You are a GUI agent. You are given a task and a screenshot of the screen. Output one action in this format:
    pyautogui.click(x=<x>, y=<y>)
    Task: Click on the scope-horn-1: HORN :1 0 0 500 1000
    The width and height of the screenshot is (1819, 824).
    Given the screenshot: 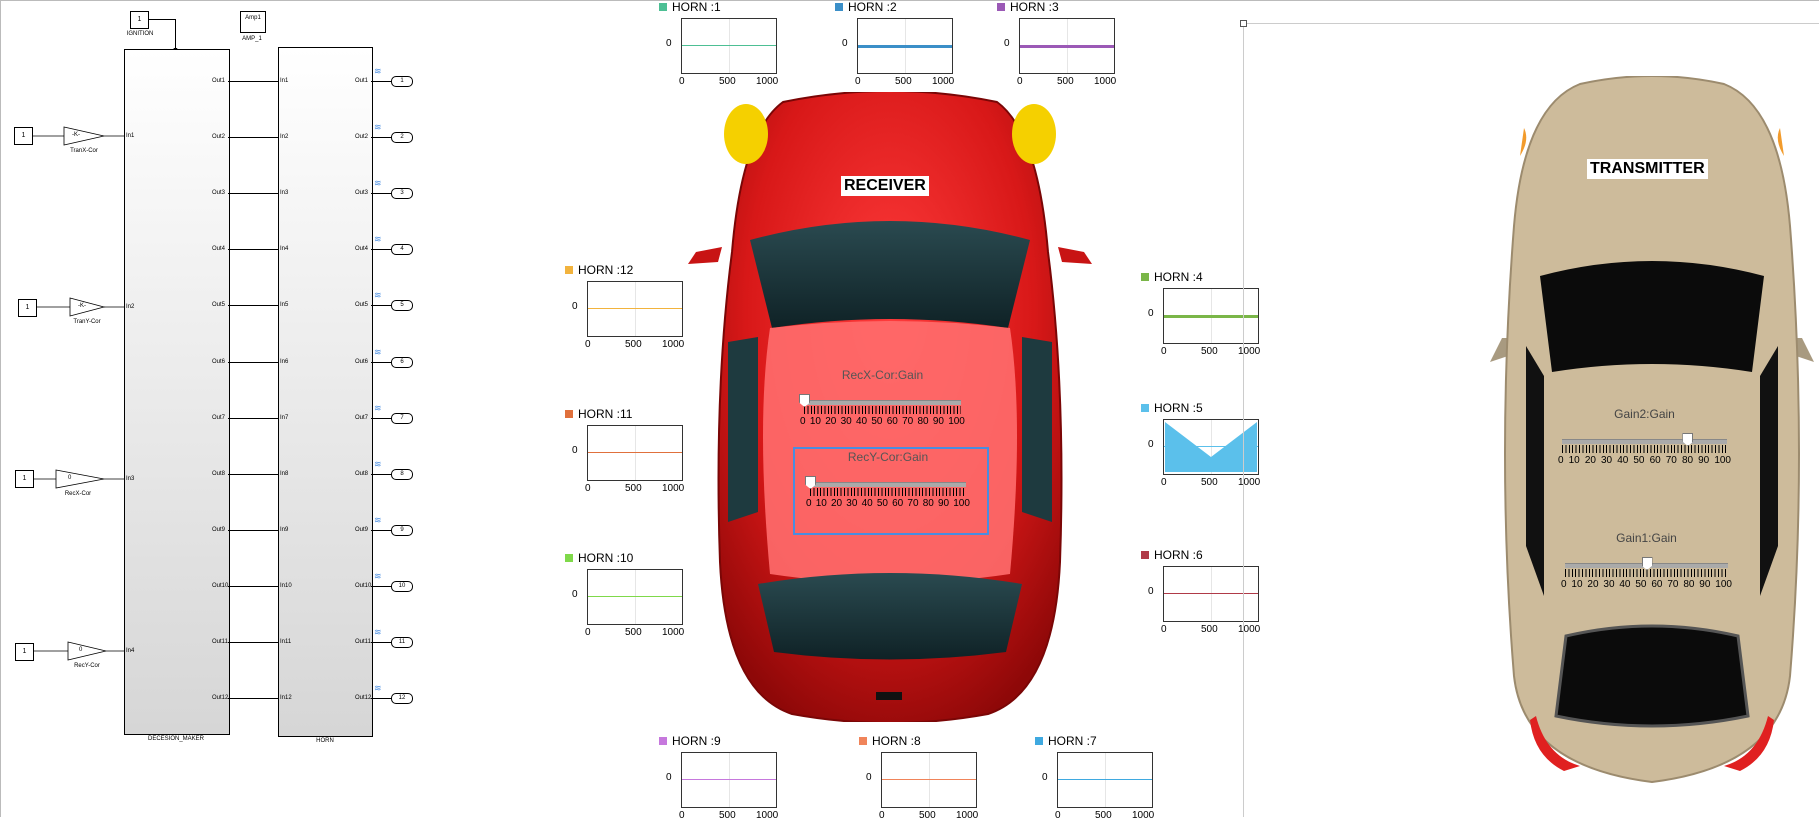 What is the action you would take?
    pyautogui.click(x=720, y=45)
    